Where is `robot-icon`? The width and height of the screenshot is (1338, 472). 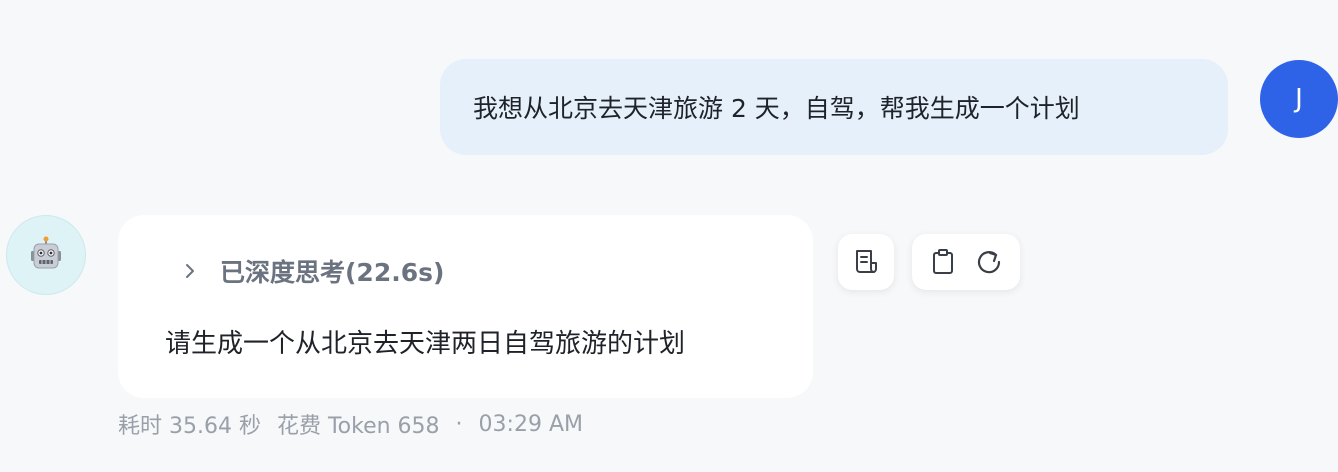
robot-icon is located at coordinates (46, 252).